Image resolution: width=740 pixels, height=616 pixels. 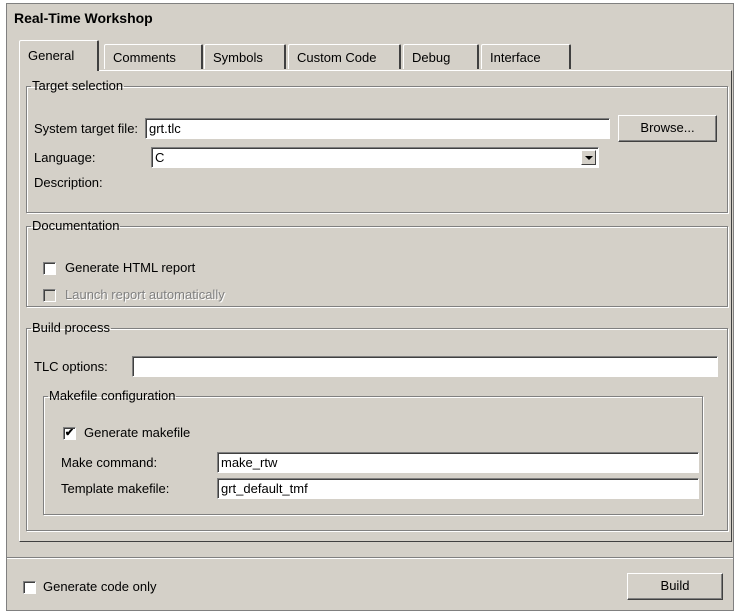 I want to click on generate-html-label: Generate HTML report, so click(x=130, y=267).